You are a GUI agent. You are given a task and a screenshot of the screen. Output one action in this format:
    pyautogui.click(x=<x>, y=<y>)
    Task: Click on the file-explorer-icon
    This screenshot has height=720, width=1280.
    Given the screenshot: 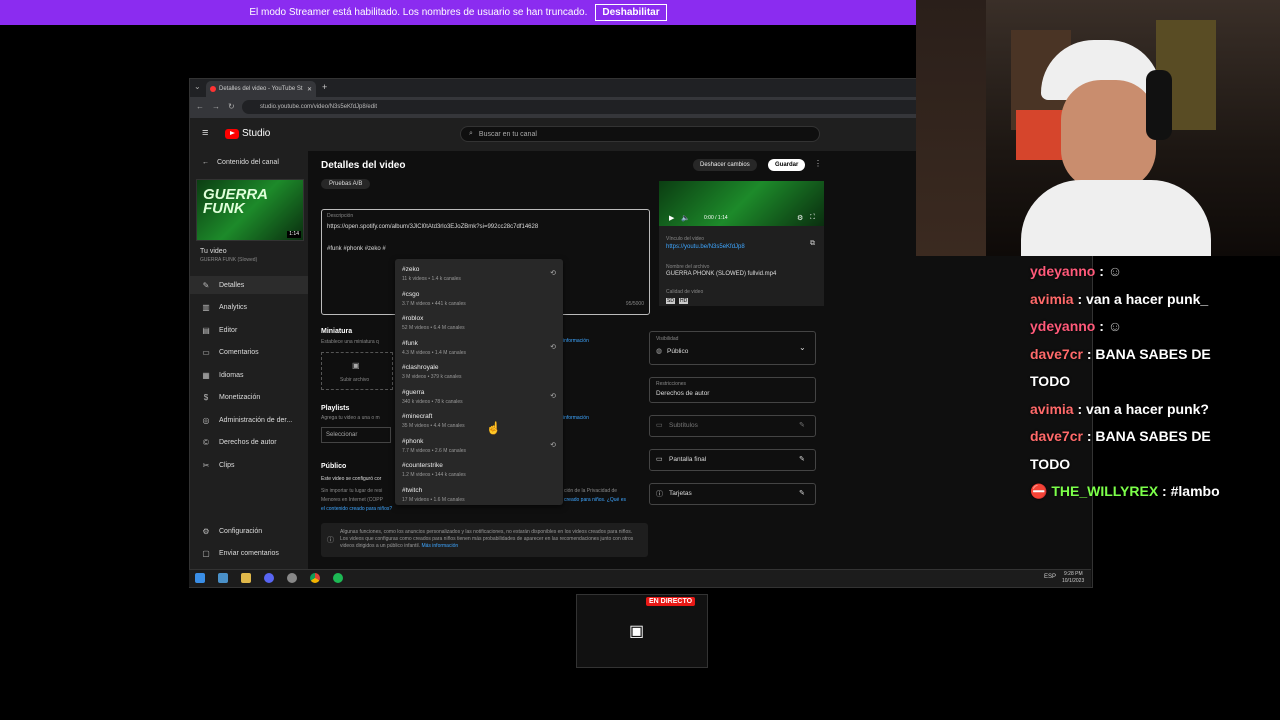 What is the action you would take?
    pyautogui.click(x=246, y=578)
    